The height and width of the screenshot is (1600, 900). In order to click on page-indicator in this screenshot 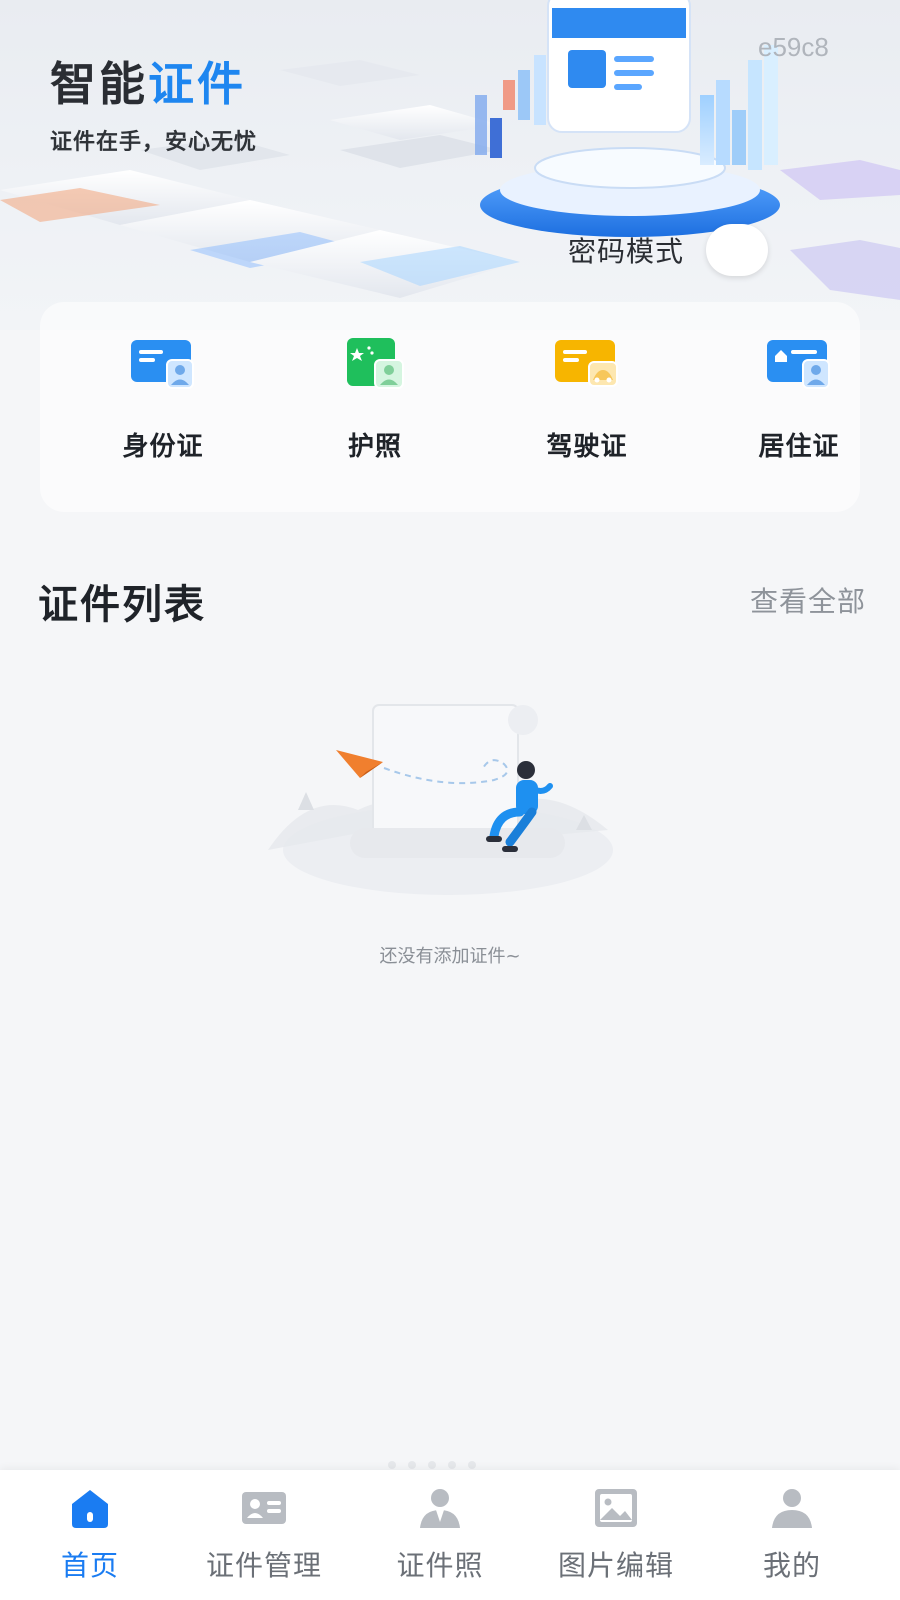, I will do `click(432, 1465)`.